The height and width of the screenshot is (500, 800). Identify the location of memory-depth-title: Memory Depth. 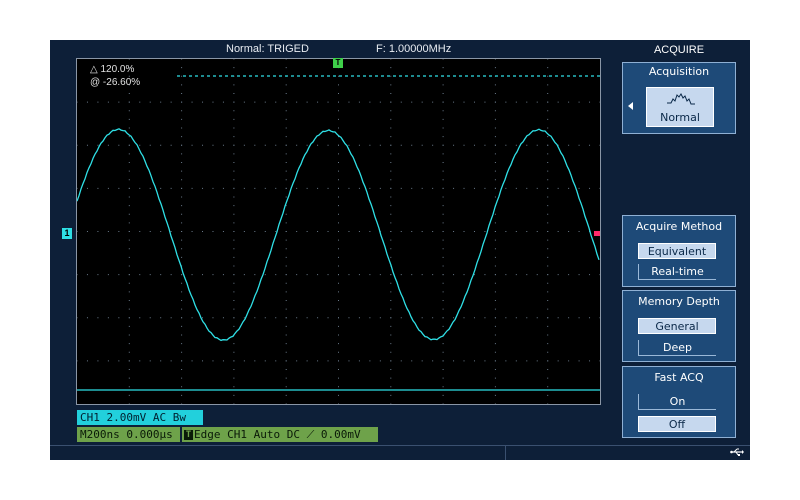
(679, 301).